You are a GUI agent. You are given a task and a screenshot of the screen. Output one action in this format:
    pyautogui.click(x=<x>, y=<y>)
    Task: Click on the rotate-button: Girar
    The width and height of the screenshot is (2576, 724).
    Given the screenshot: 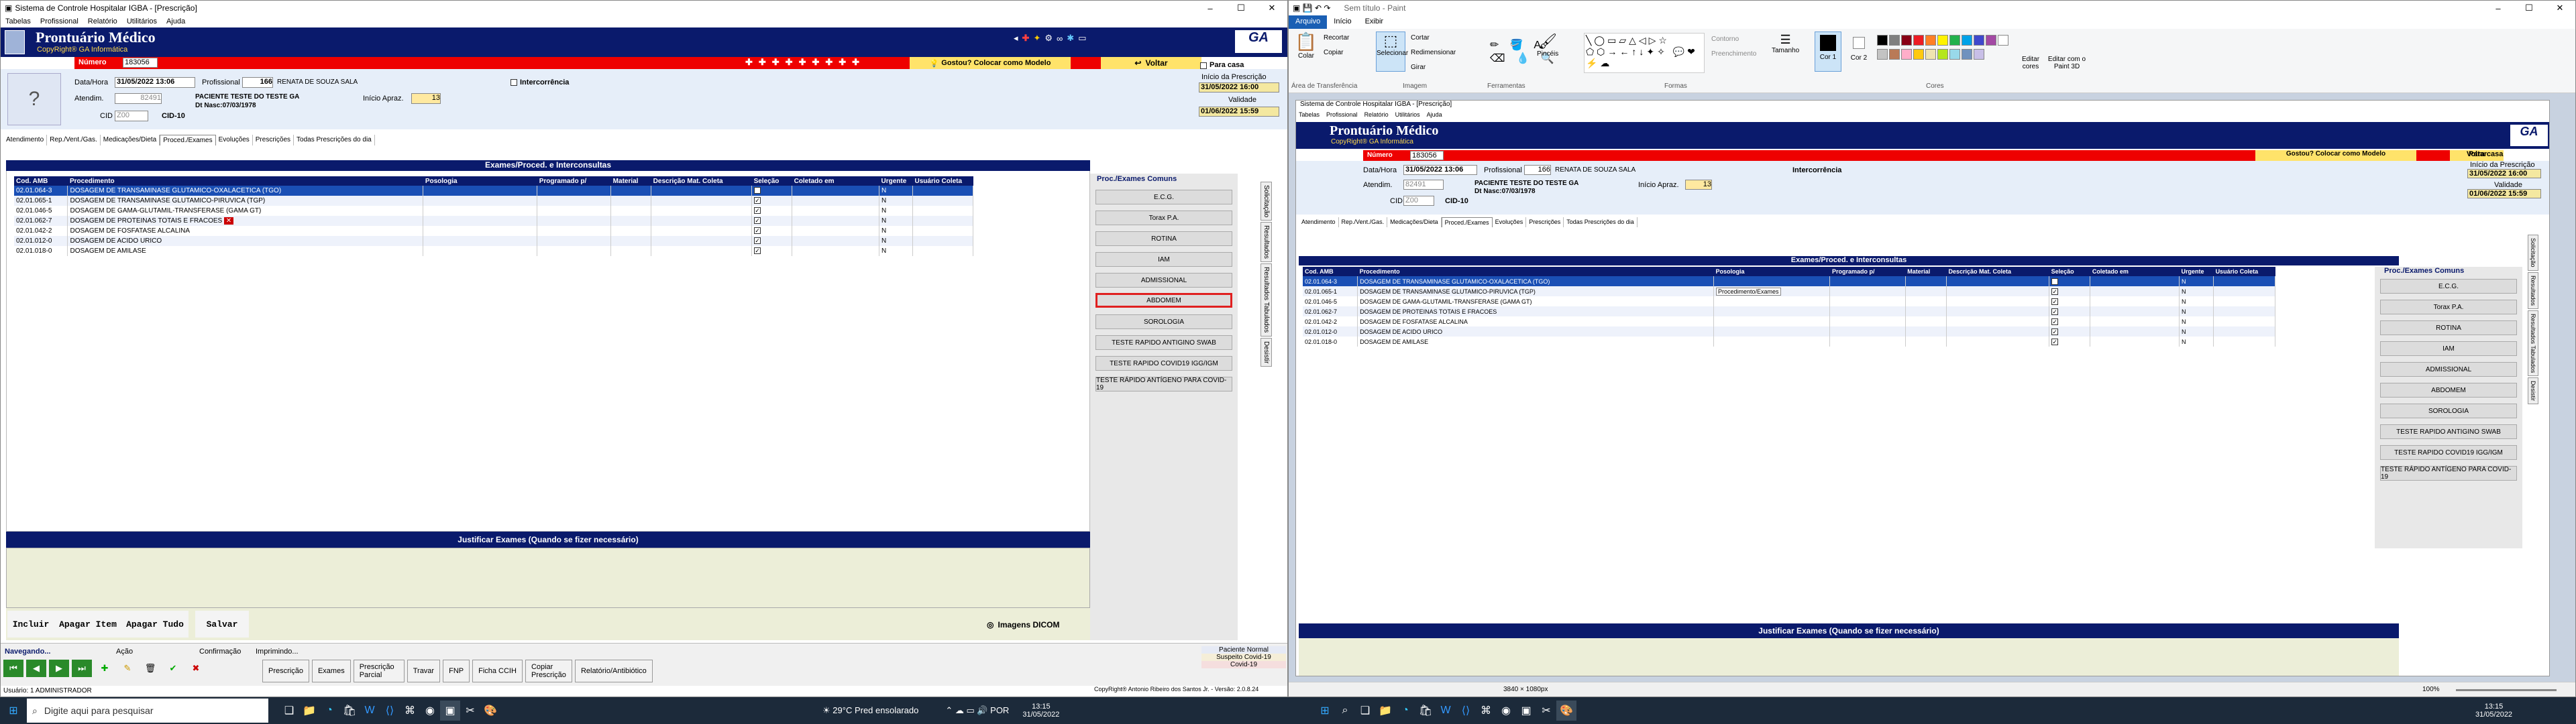 What is the action you would take?
    pyautogui.click(x=1418, y=67)
    